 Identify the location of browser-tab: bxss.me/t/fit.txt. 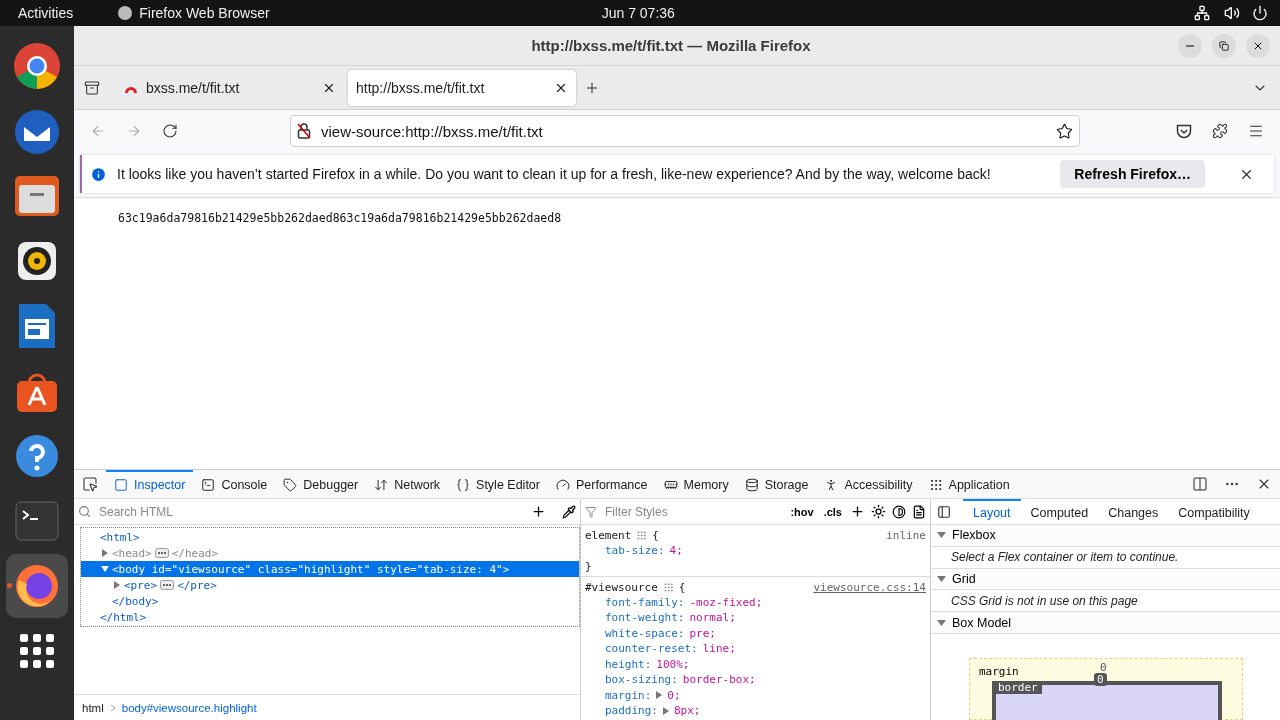
(230, 87).